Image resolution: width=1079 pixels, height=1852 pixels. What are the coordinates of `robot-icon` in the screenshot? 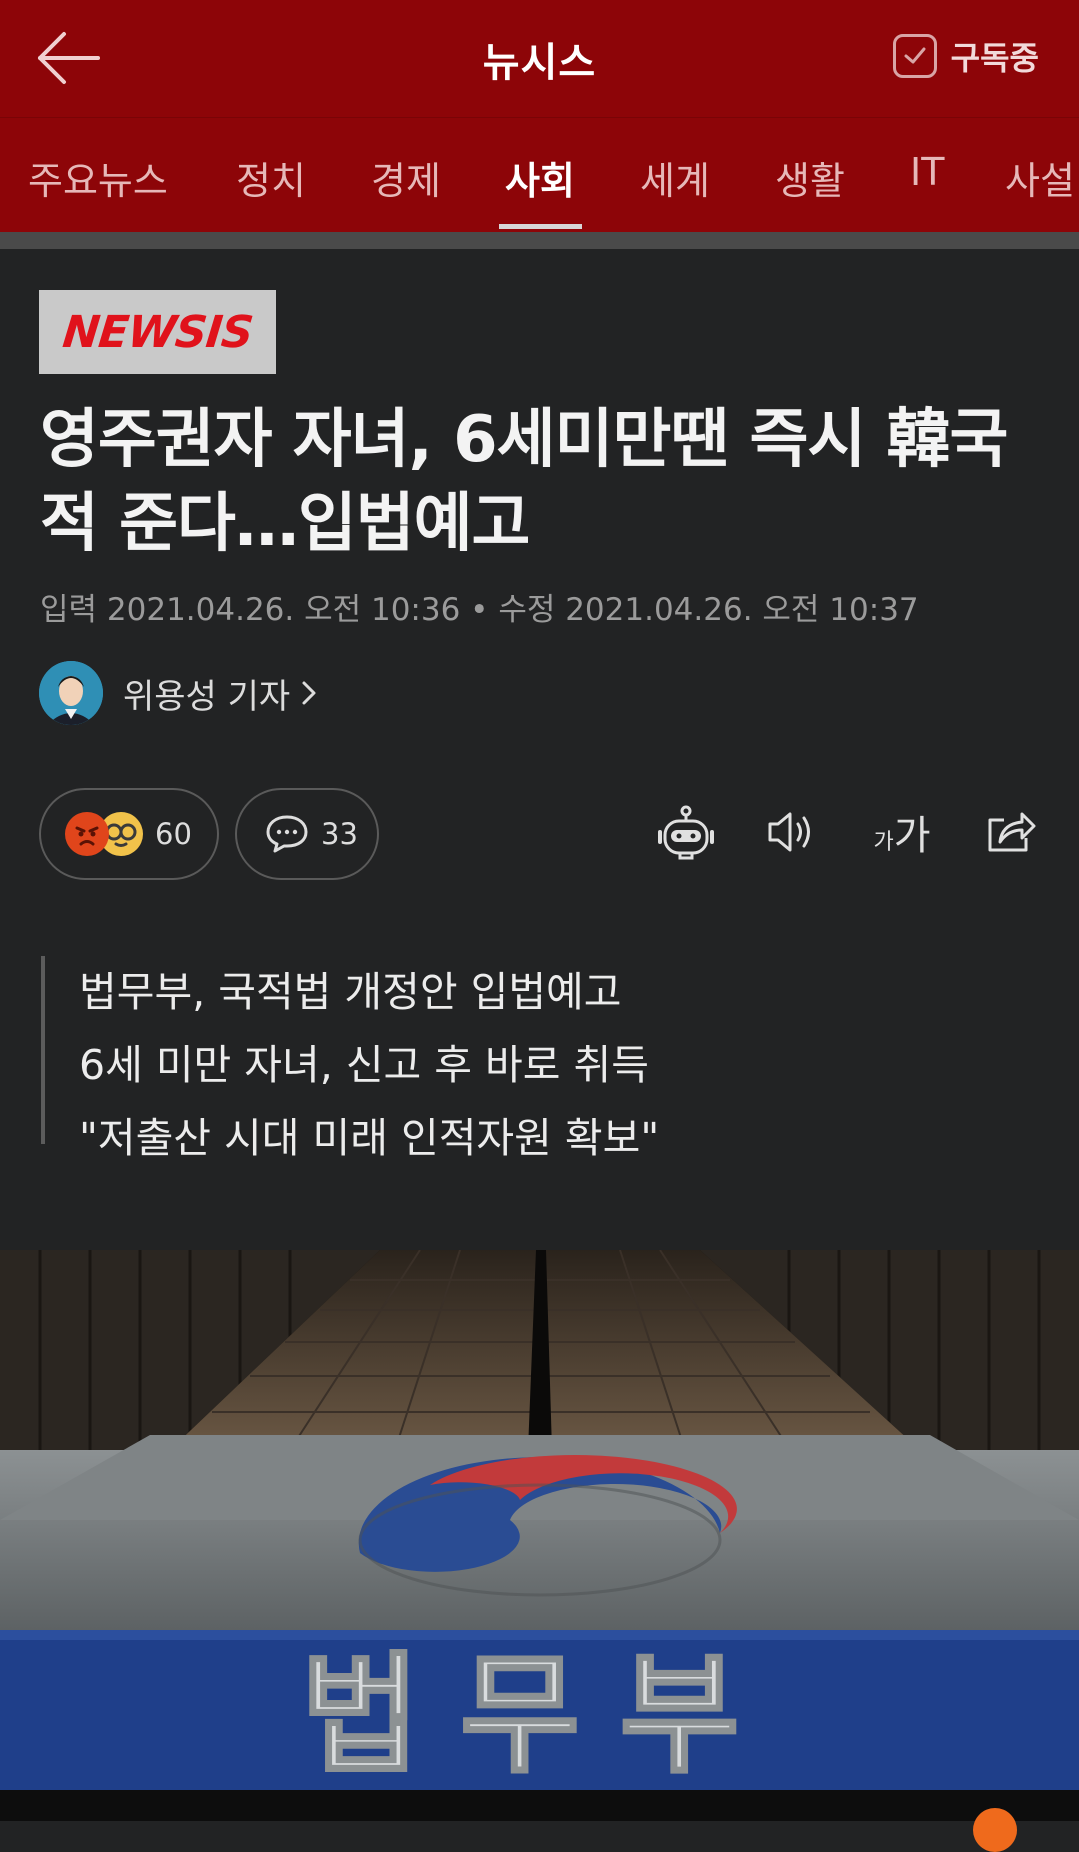 It's located at (686, 832).